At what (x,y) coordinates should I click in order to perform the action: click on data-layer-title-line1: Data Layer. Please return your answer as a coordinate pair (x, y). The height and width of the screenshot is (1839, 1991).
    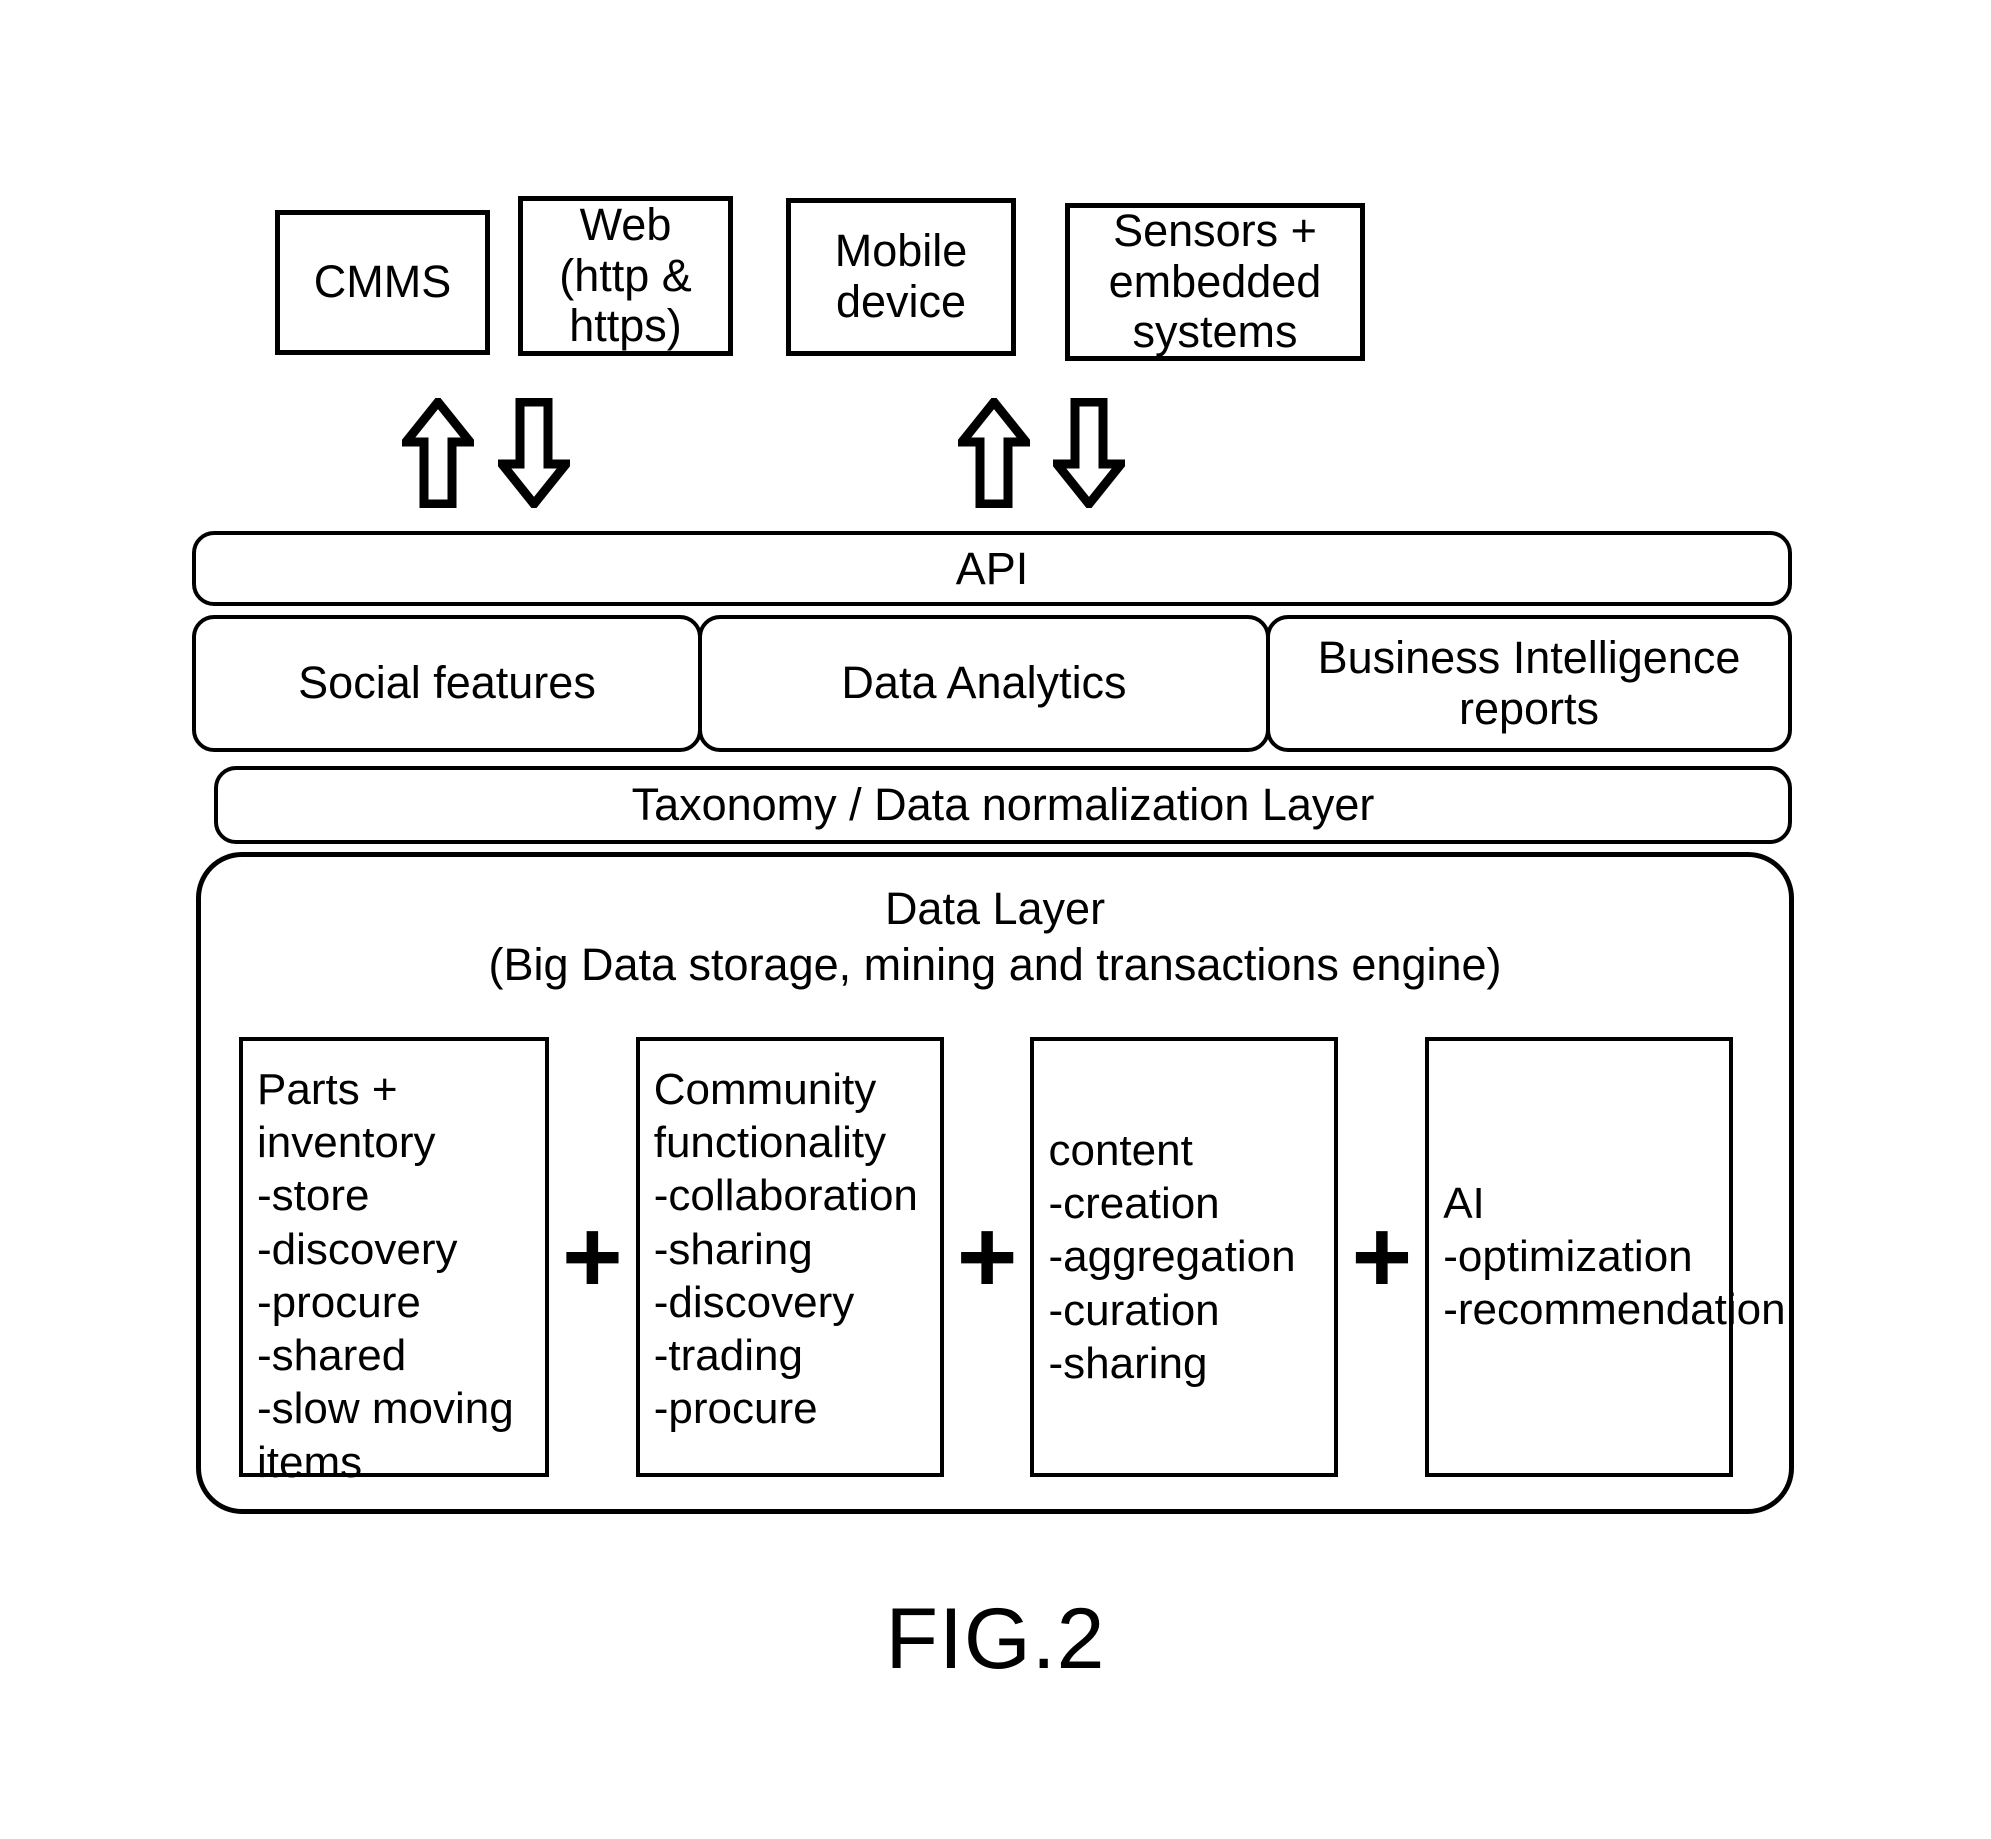
    Looking at the image, I should click on (995, 908).